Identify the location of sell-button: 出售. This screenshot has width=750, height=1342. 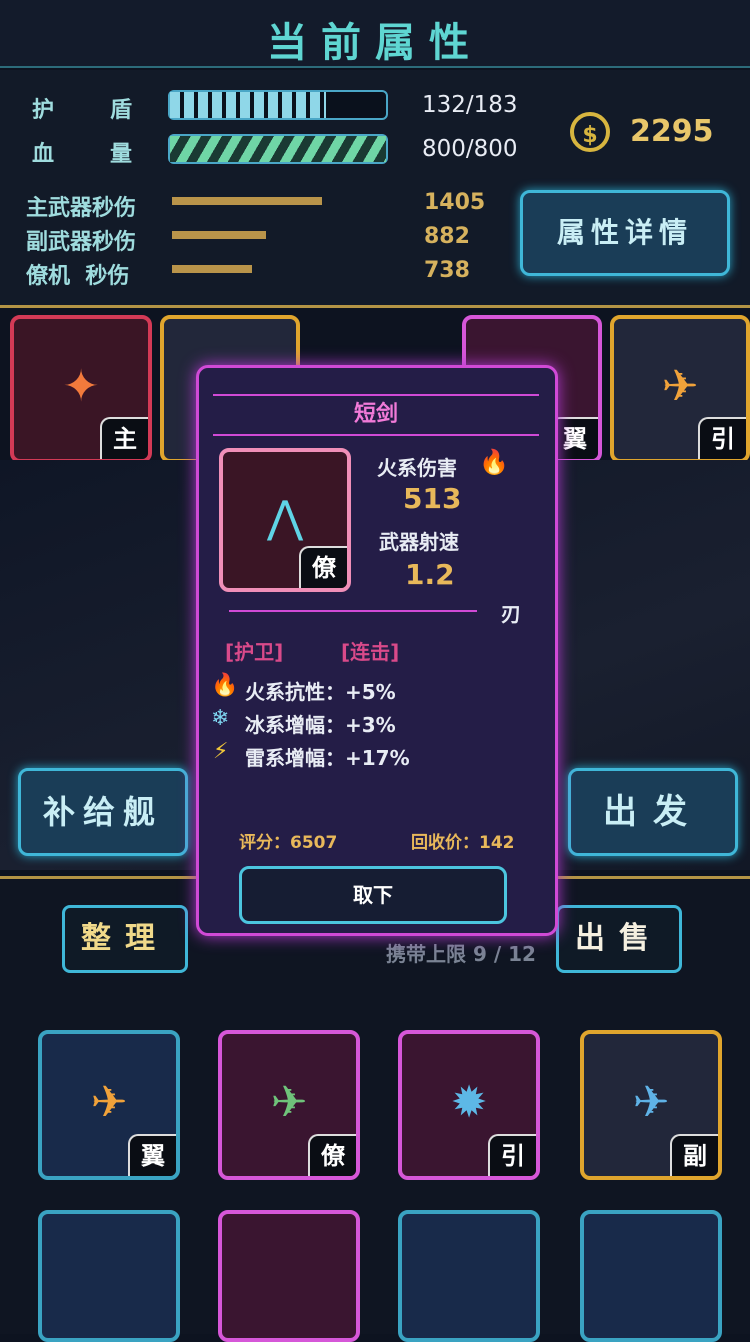
(619, 939).